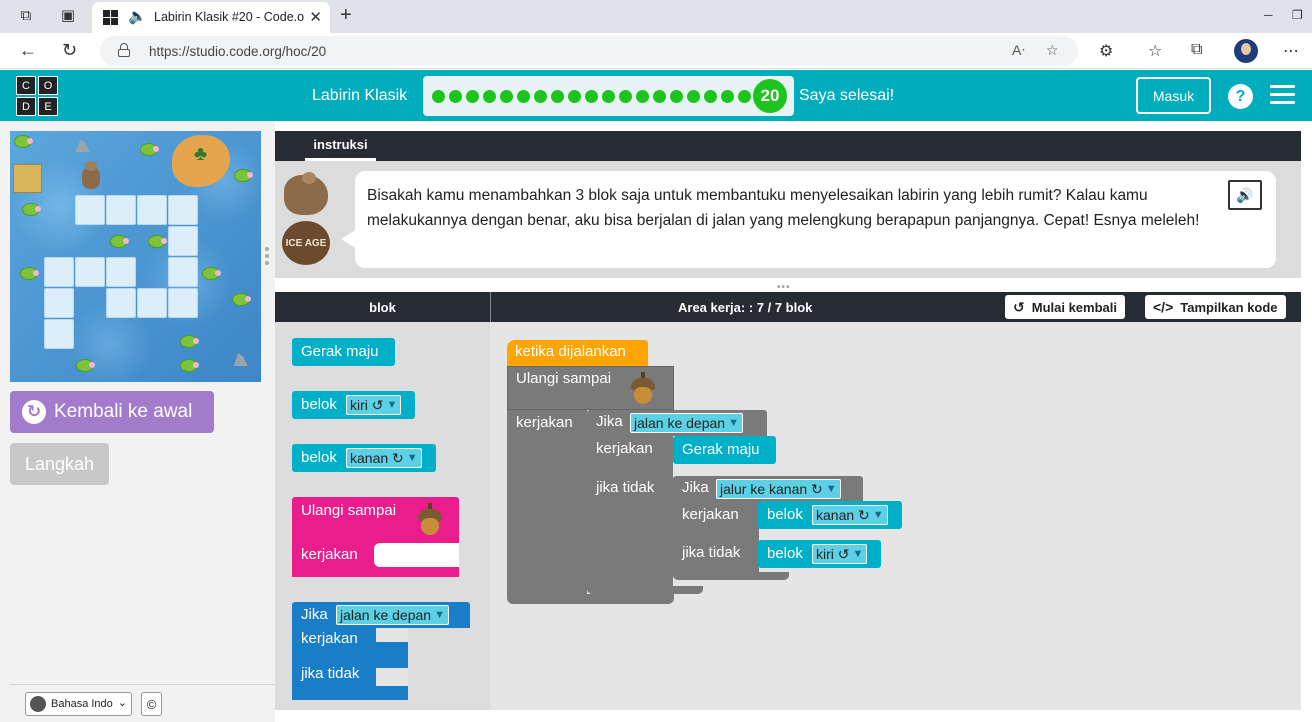  What do you see at coordinates (48, 106) in the screenshot?
I see `logo-letter: E` at bounding box center [48, 106].